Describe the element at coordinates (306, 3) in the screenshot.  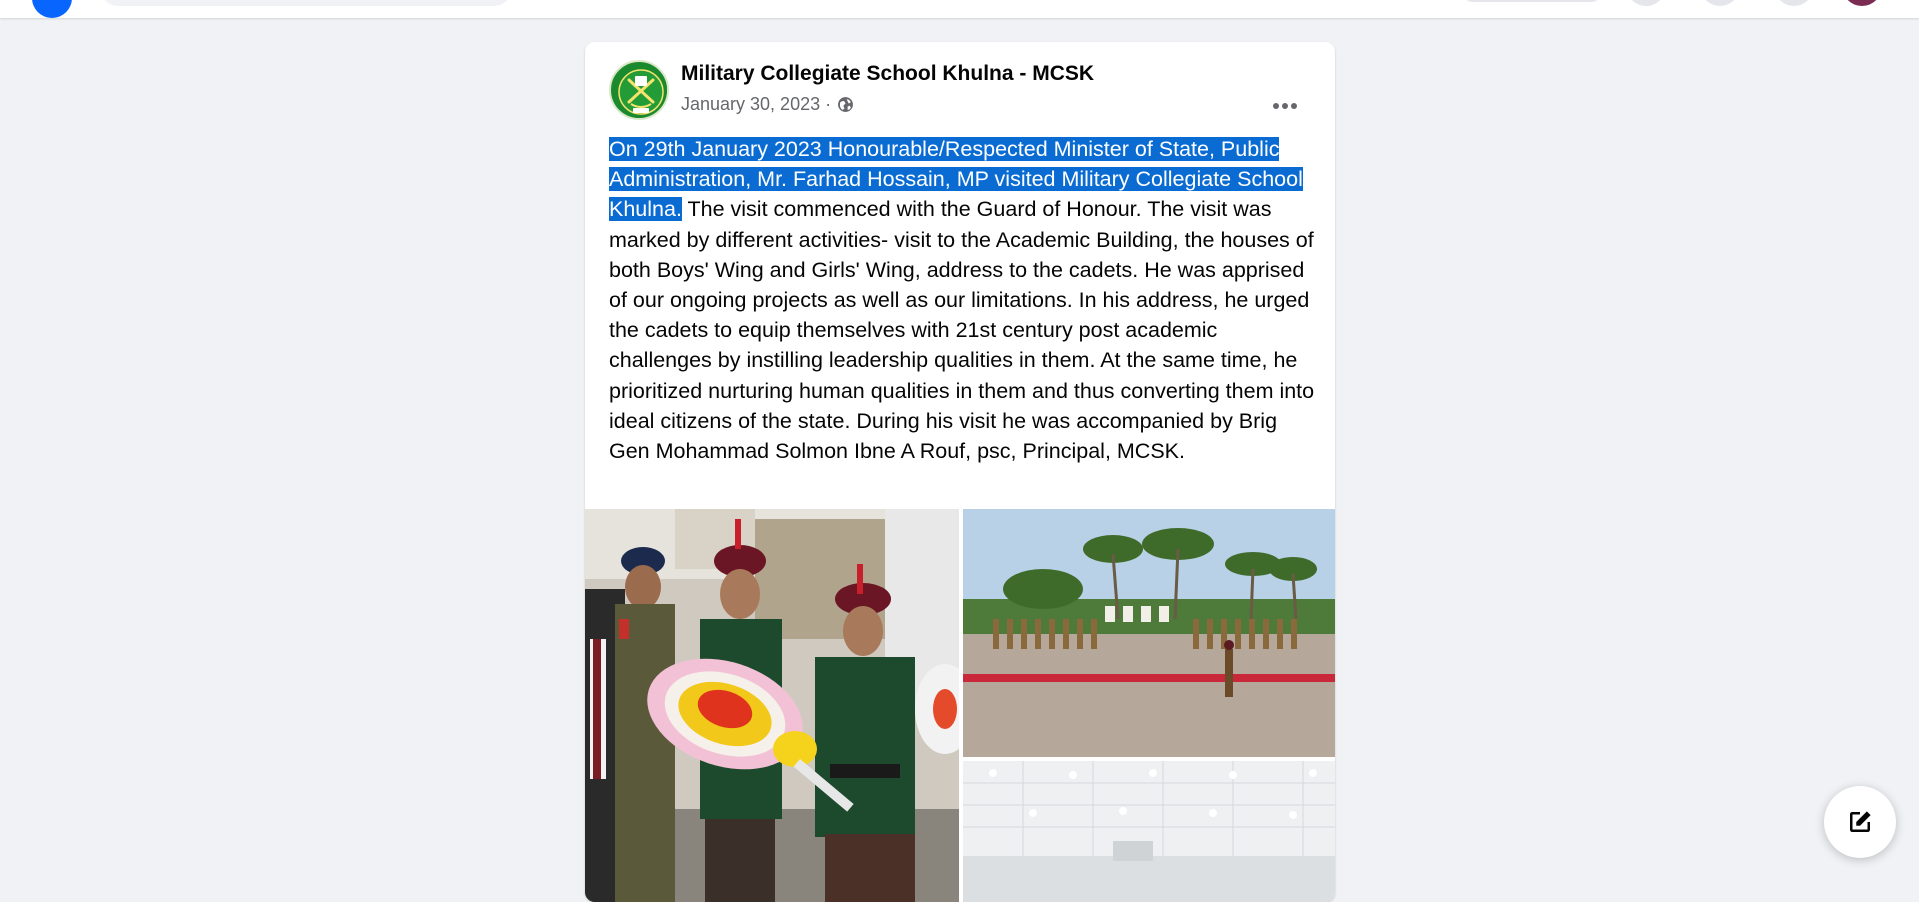
I see `search-input` at that location.